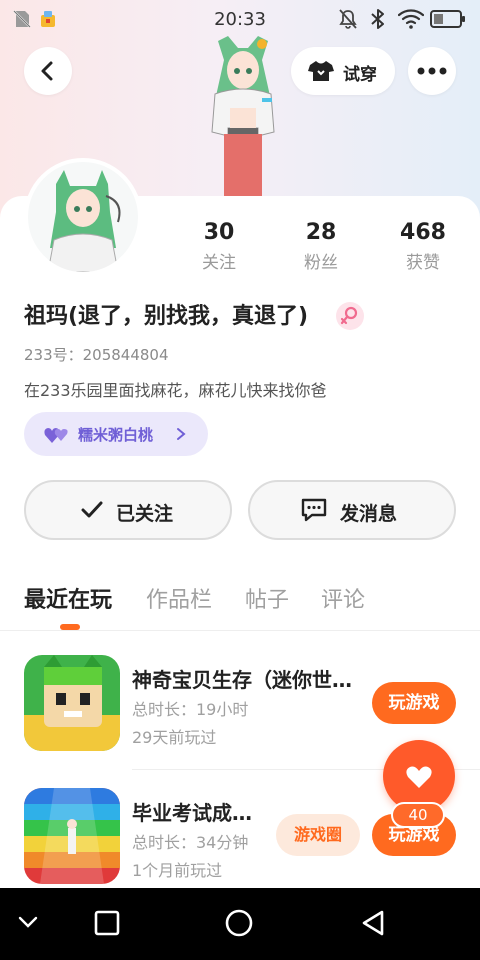 The image size is (480, 960). I want to click on followers-label: 粉丝, so click(321, 263).